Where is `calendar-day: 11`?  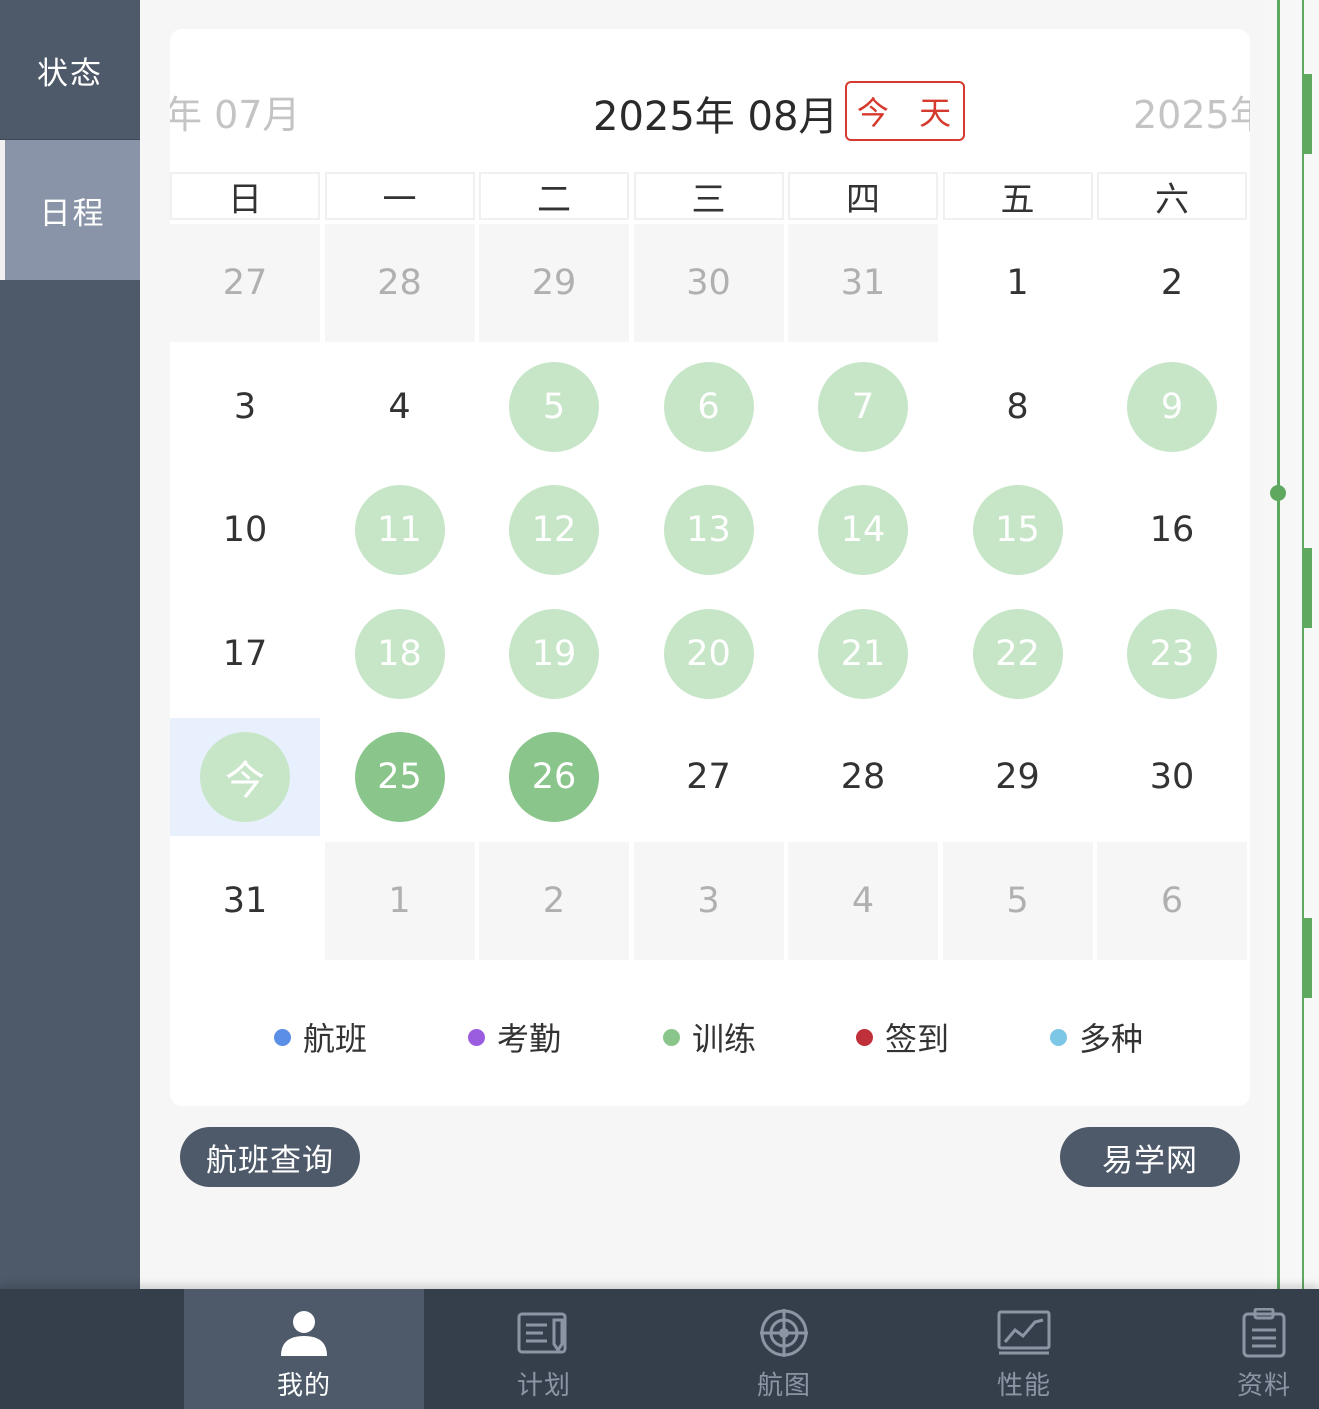 calendar-day: 11 is located at coordinates (399, 530).